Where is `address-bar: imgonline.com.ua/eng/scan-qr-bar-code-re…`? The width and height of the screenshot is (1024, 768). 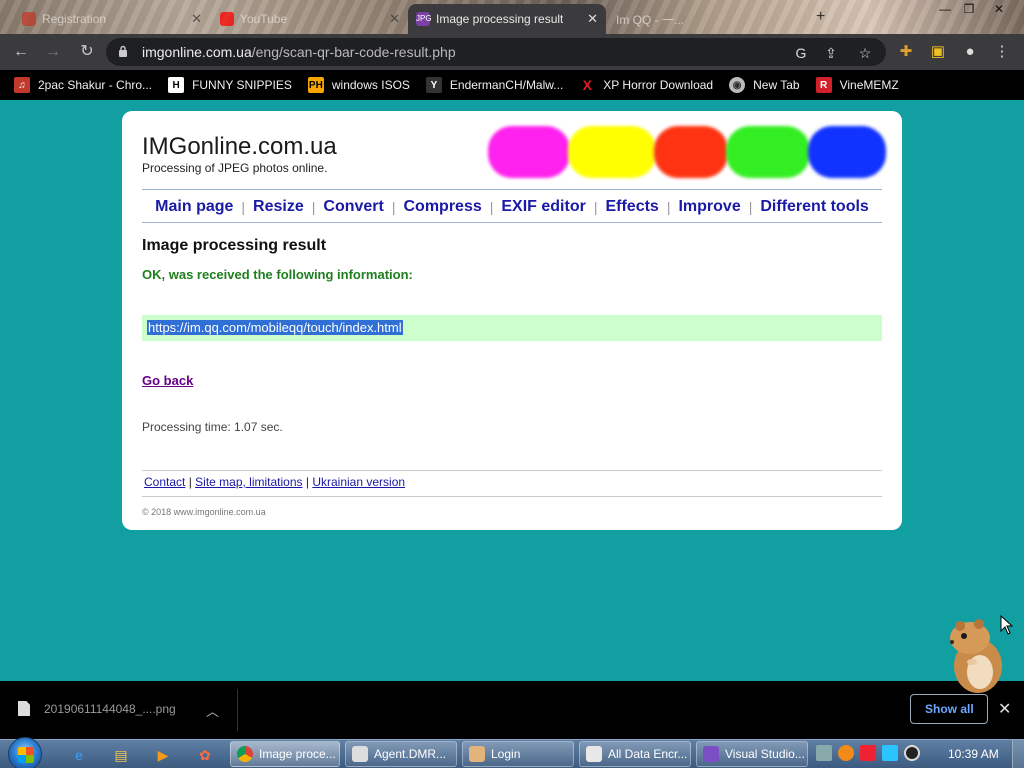
address-bar: imgonline.com.ua/eng/scan-qr-bar-code-re… is located at coordinates (496, 52).